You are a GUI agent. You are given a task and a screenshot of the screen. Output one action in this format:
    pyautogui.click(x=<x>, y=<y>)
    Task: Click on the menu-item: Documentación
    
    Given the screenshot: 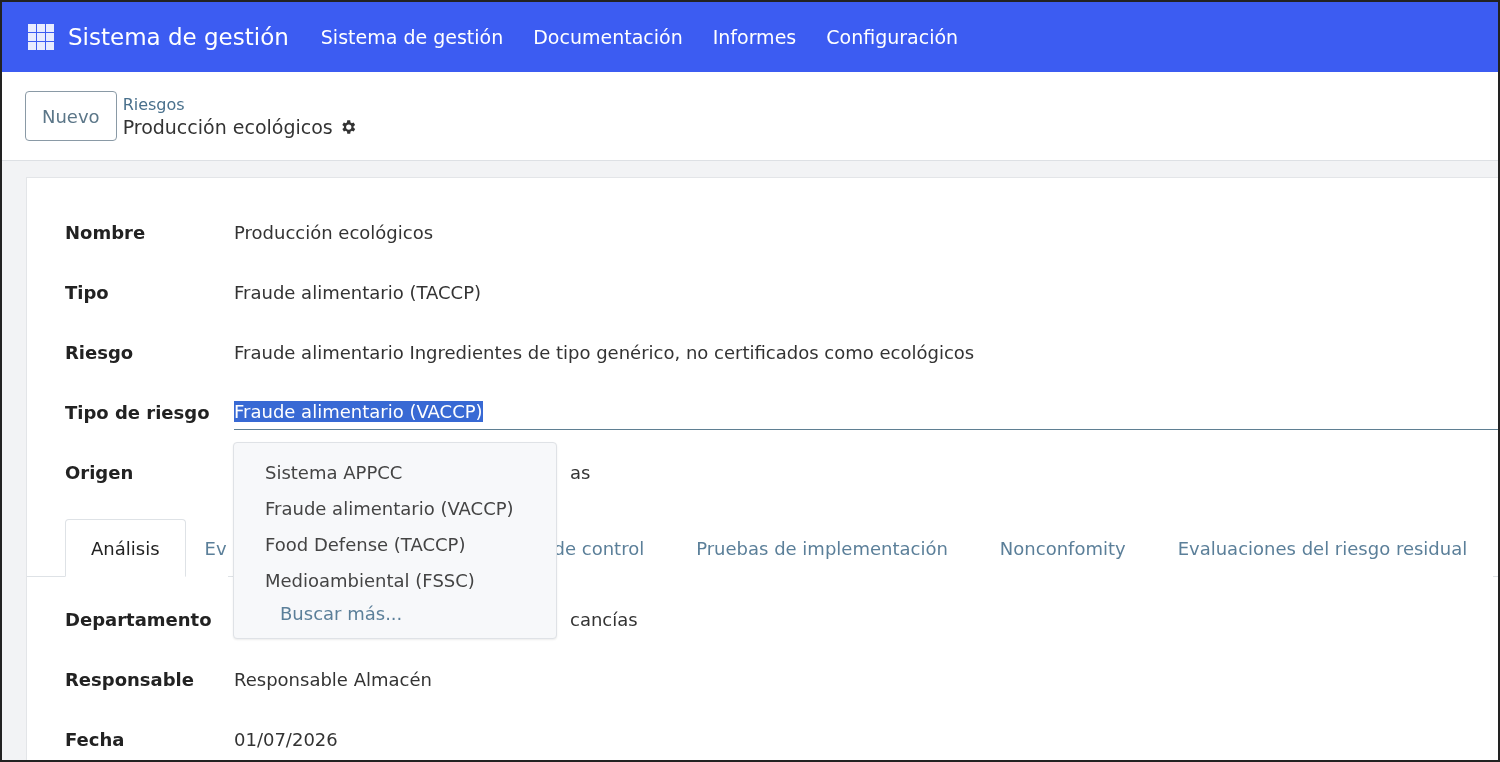 What is the action you would take?
    pyautogui.click(x=608, y=37)
    